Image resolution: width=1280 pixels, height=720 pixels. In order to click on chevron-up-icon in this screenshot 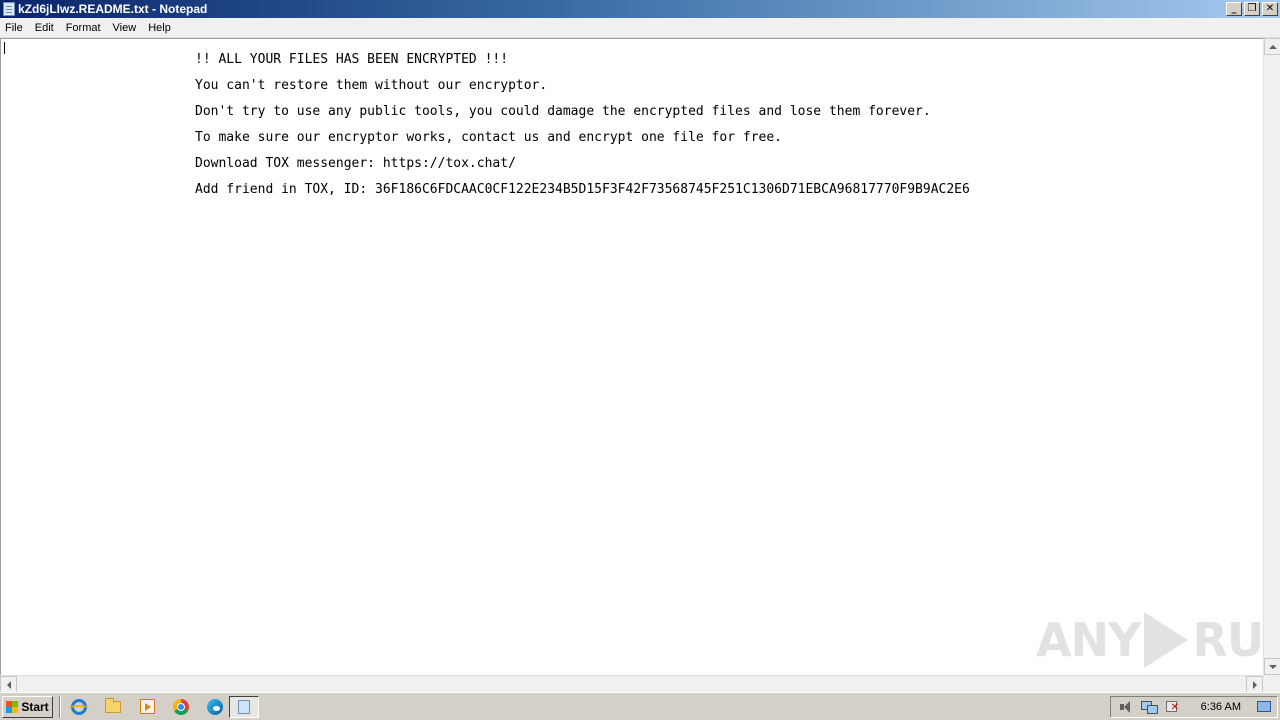, I will do `click(1272, 46)`.